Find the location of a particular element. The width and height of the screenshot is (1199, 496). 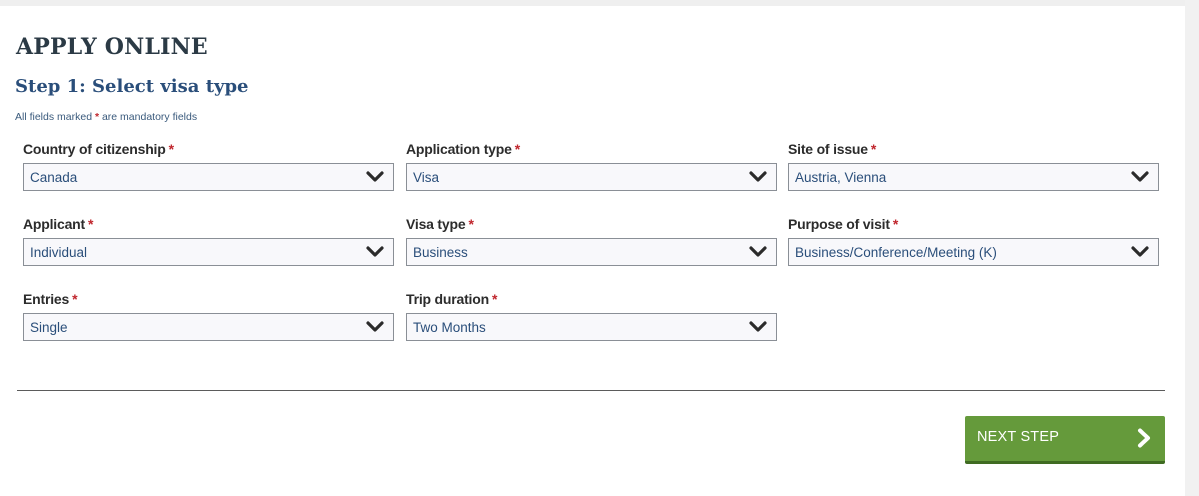

field-label-text: Purpose of visit is located at coordinates (839, 224).